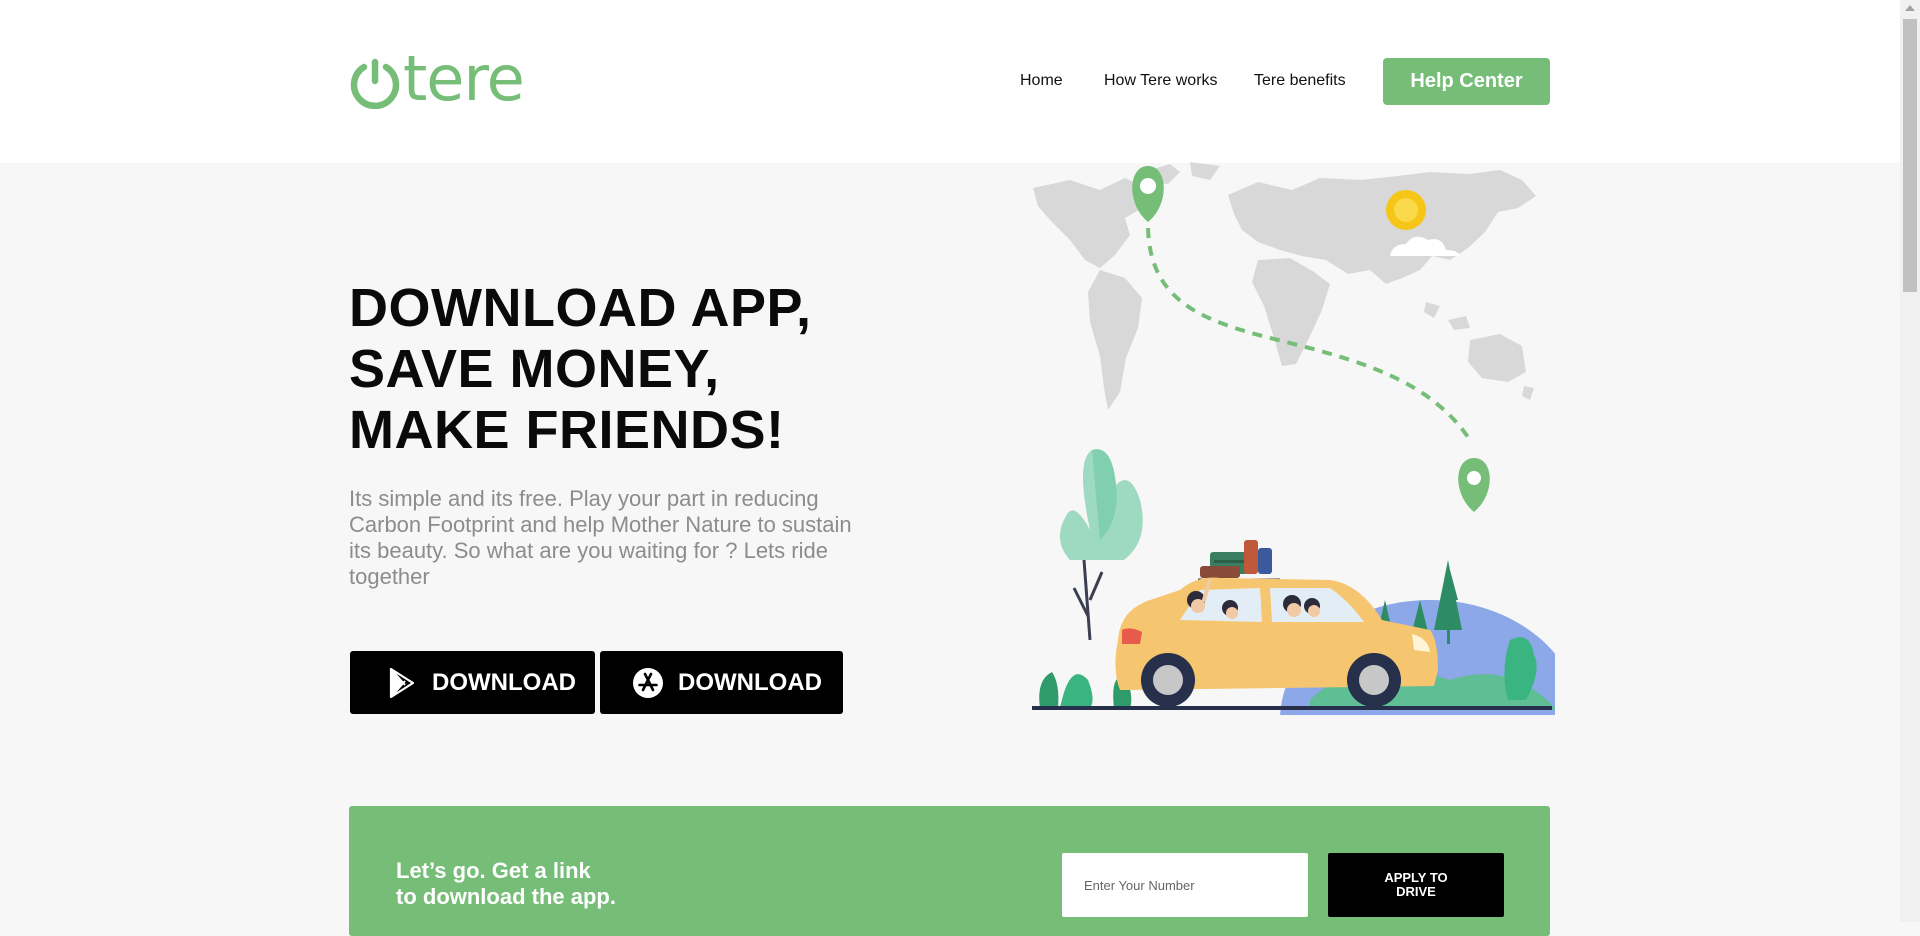  I want to click on app-store-download-button: DOWNLOAD, so click(721, 682).